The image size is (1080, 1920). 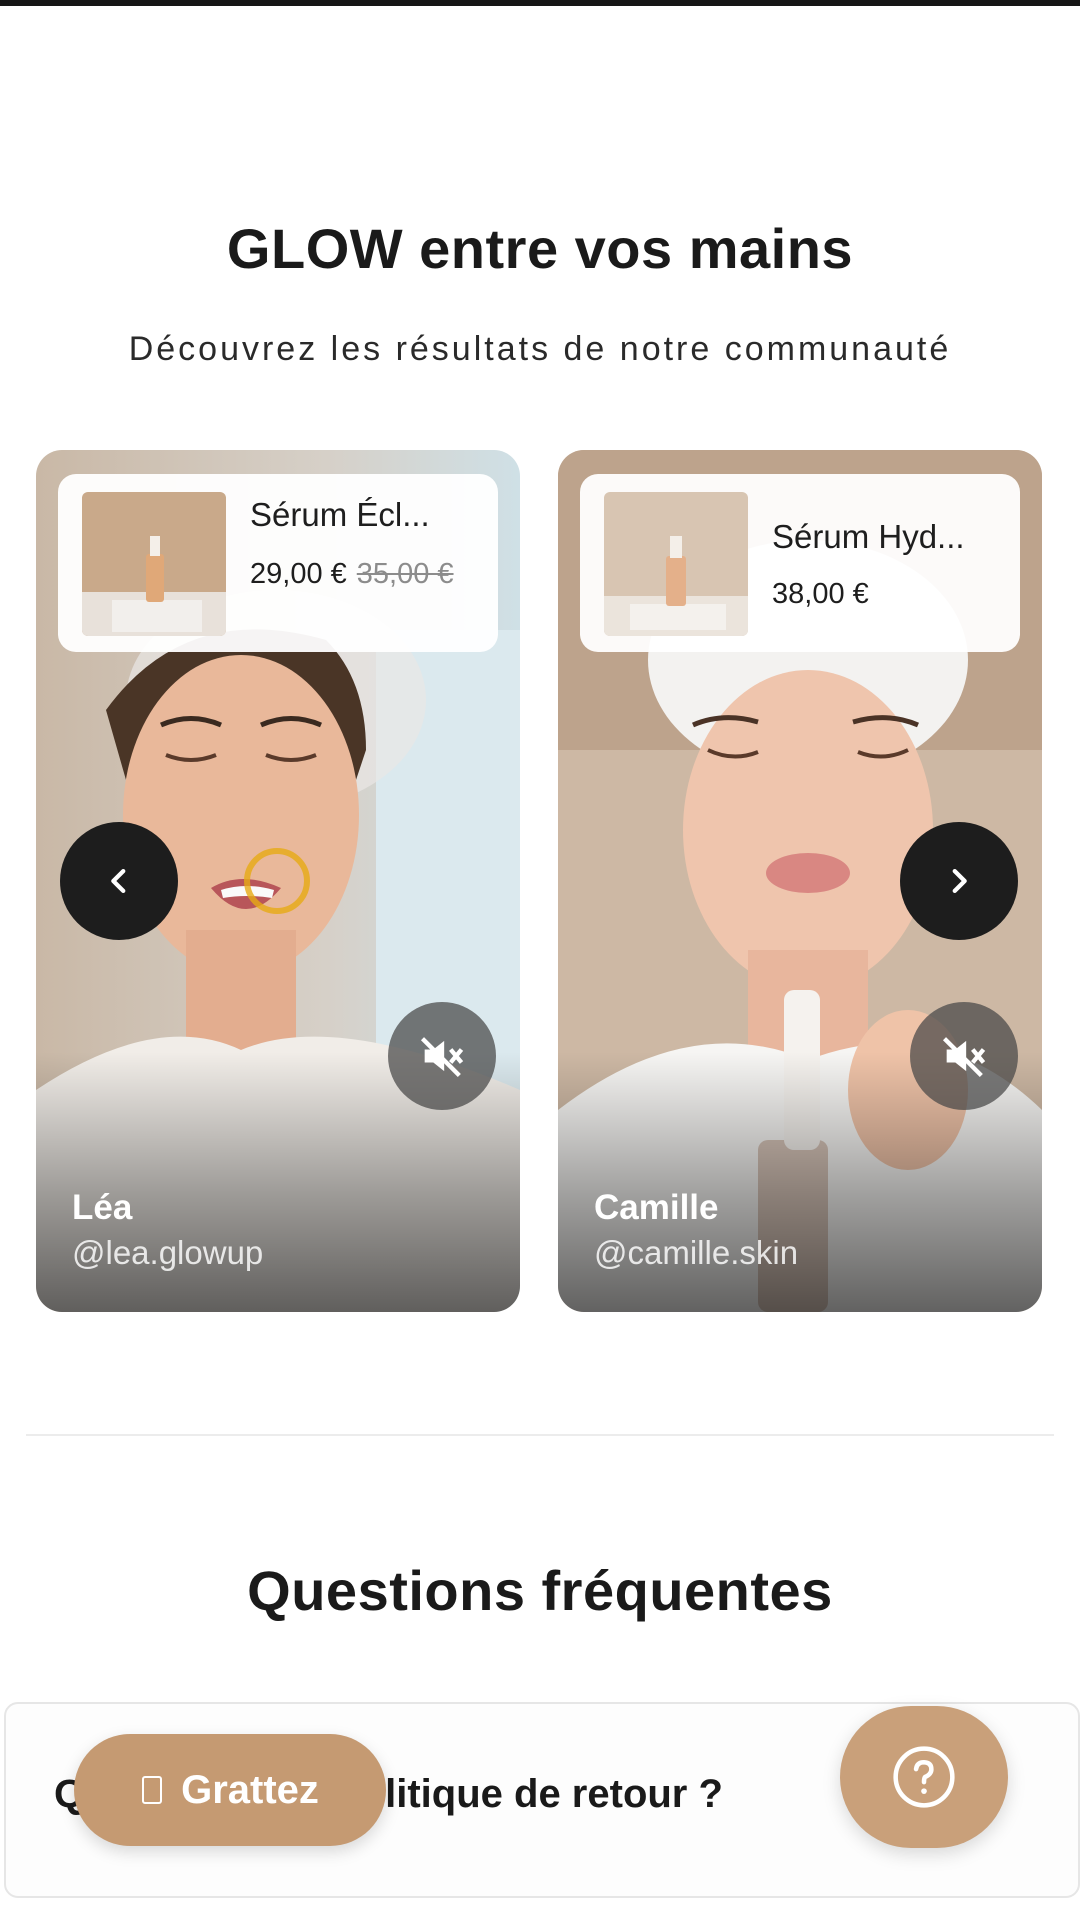 I want to click on faq-question-end: litique de retour ?, so click(x=554, y=1794).